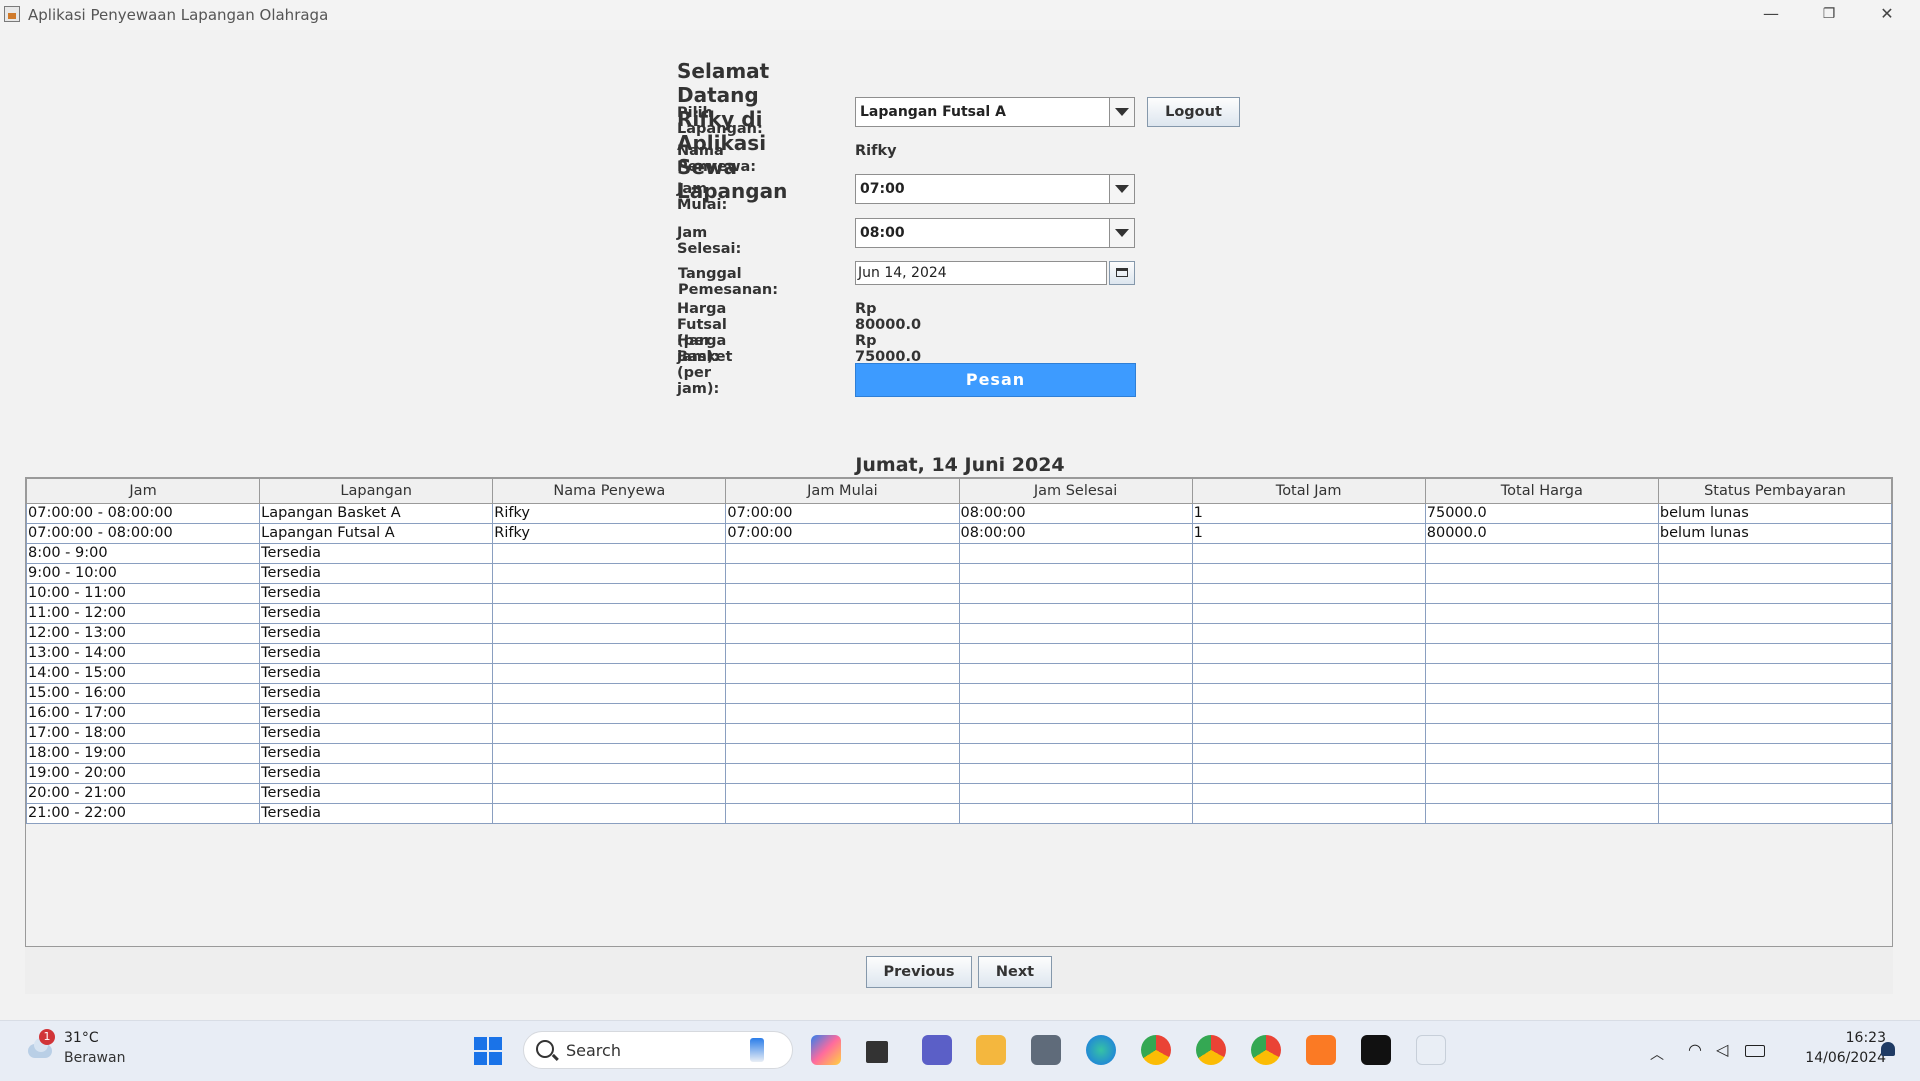 This screenshot has height=1081, width=1920. What do you see at coordinates (1431, 1050) in the screenshot?
I see `java-icon` at bounding box center [1431, 1050].